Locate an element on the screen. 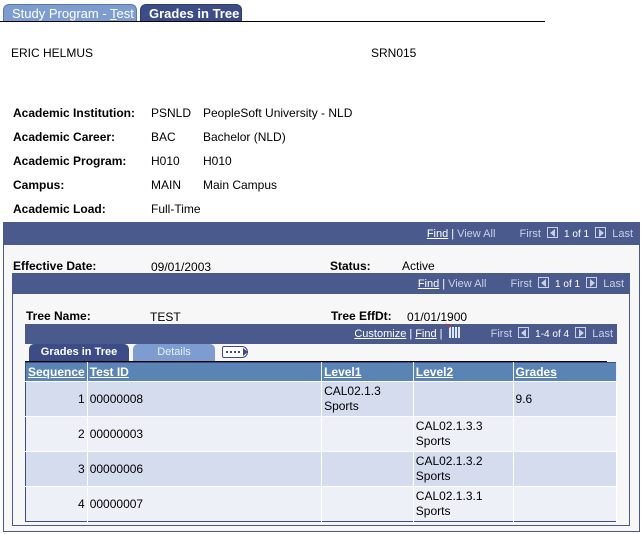  cell-test-id: 00000003 is located at coordinates (205, 434).